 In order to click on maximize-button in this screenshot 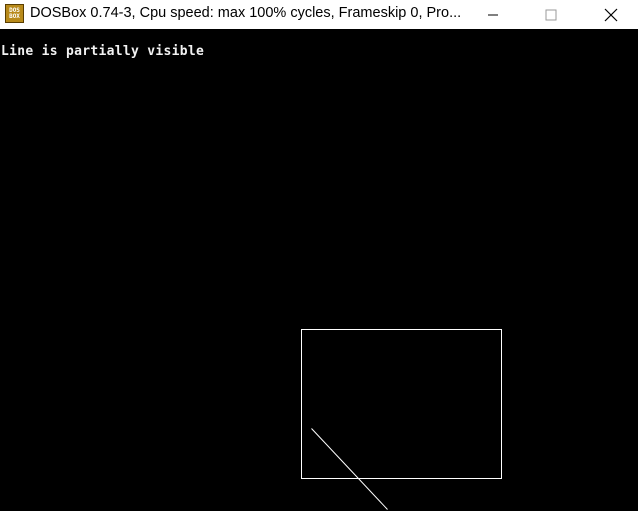, I will do `click(551, 14)`.